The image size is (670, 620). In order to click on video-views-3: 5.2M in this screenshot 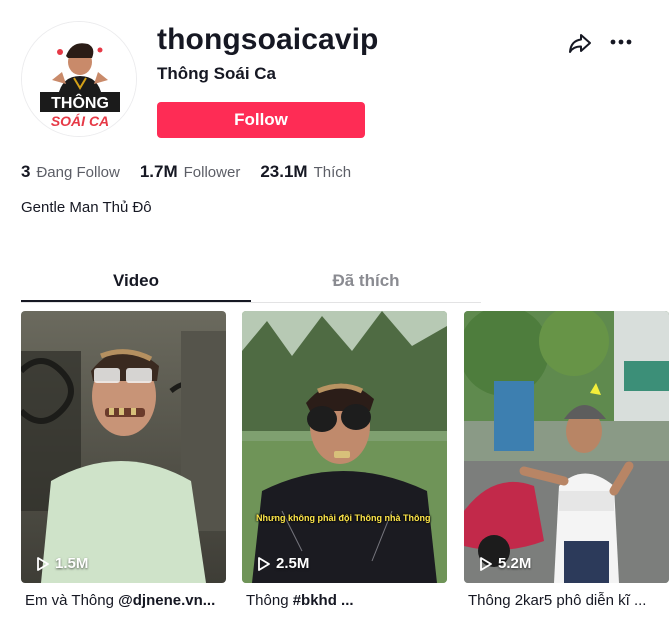, I will do `click(504, 563)`.